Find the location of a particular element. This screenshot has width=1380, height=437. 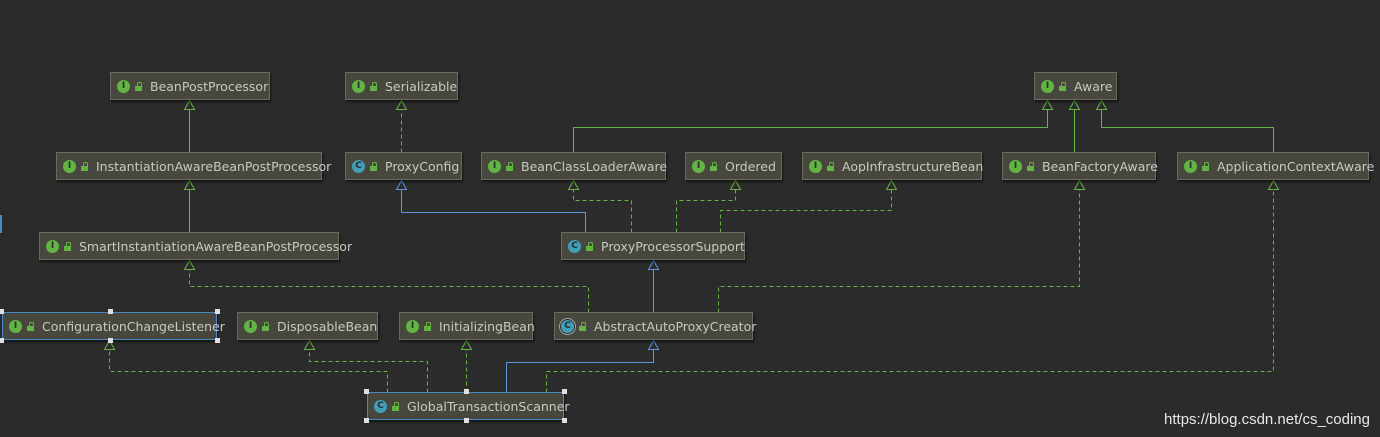

node-label: Aware is located at coordinates (1093, 86).